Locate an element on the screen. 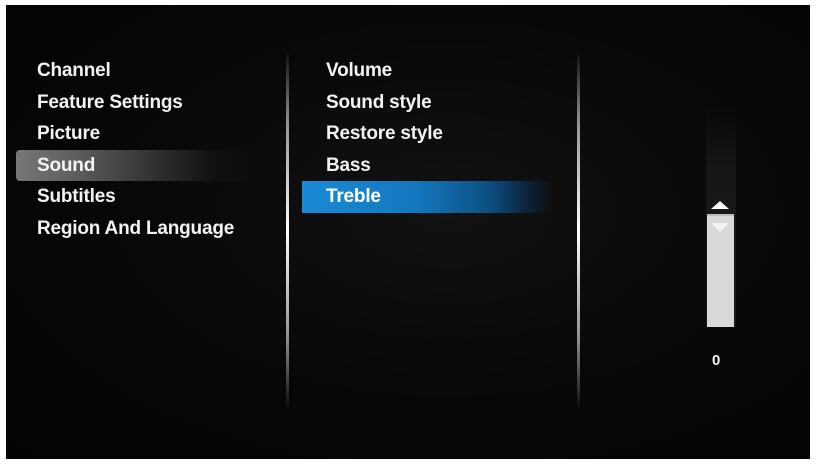 The width and height of the screenshot is (816, 464). menu-item-region-and-language: Region And Language is located at coordinates (148, 229).